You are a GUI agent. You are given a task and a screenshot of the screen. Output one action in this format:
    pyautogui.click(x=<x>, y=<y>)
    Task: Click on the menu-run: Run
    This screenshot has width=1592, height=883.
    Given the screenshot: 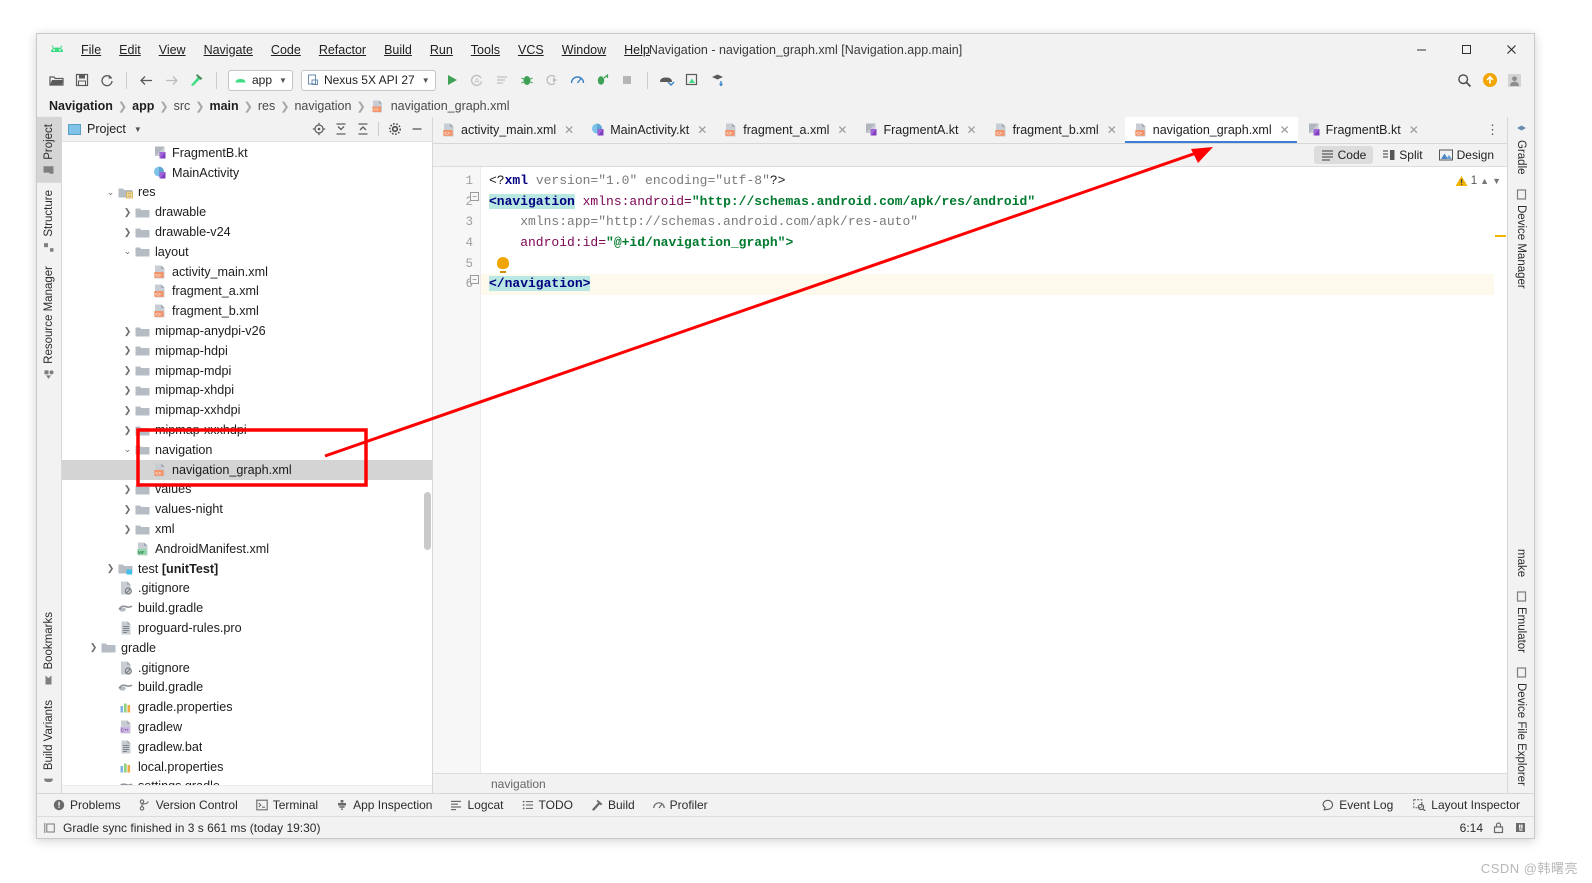 What is the action you would take?
    pyautogui.click(x=441, y=50)
    